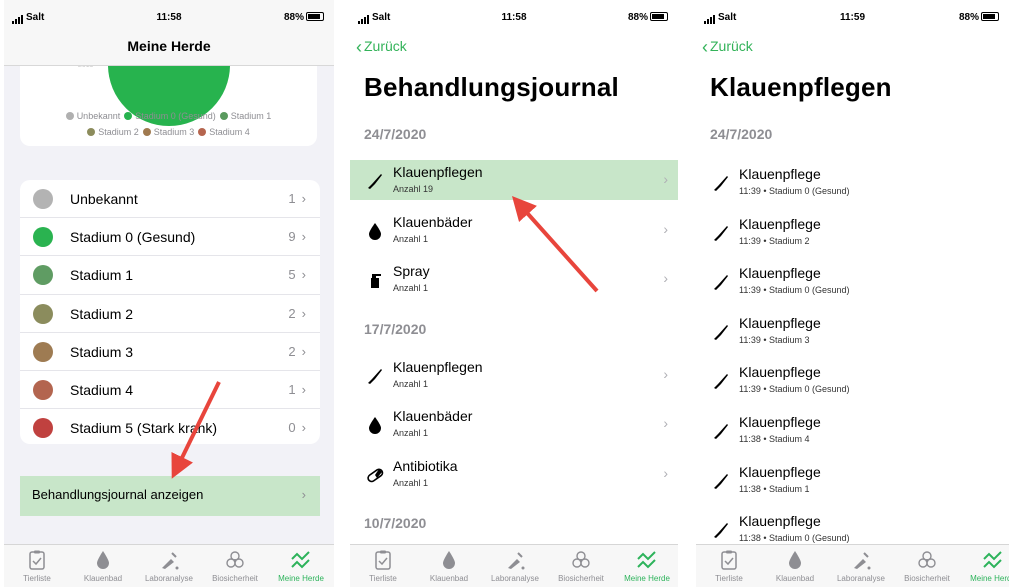  What do you see at coordinates (425, 465) in the screenshot?
I see `entry-title: Antibiotika` at bounding box center [425, 465].